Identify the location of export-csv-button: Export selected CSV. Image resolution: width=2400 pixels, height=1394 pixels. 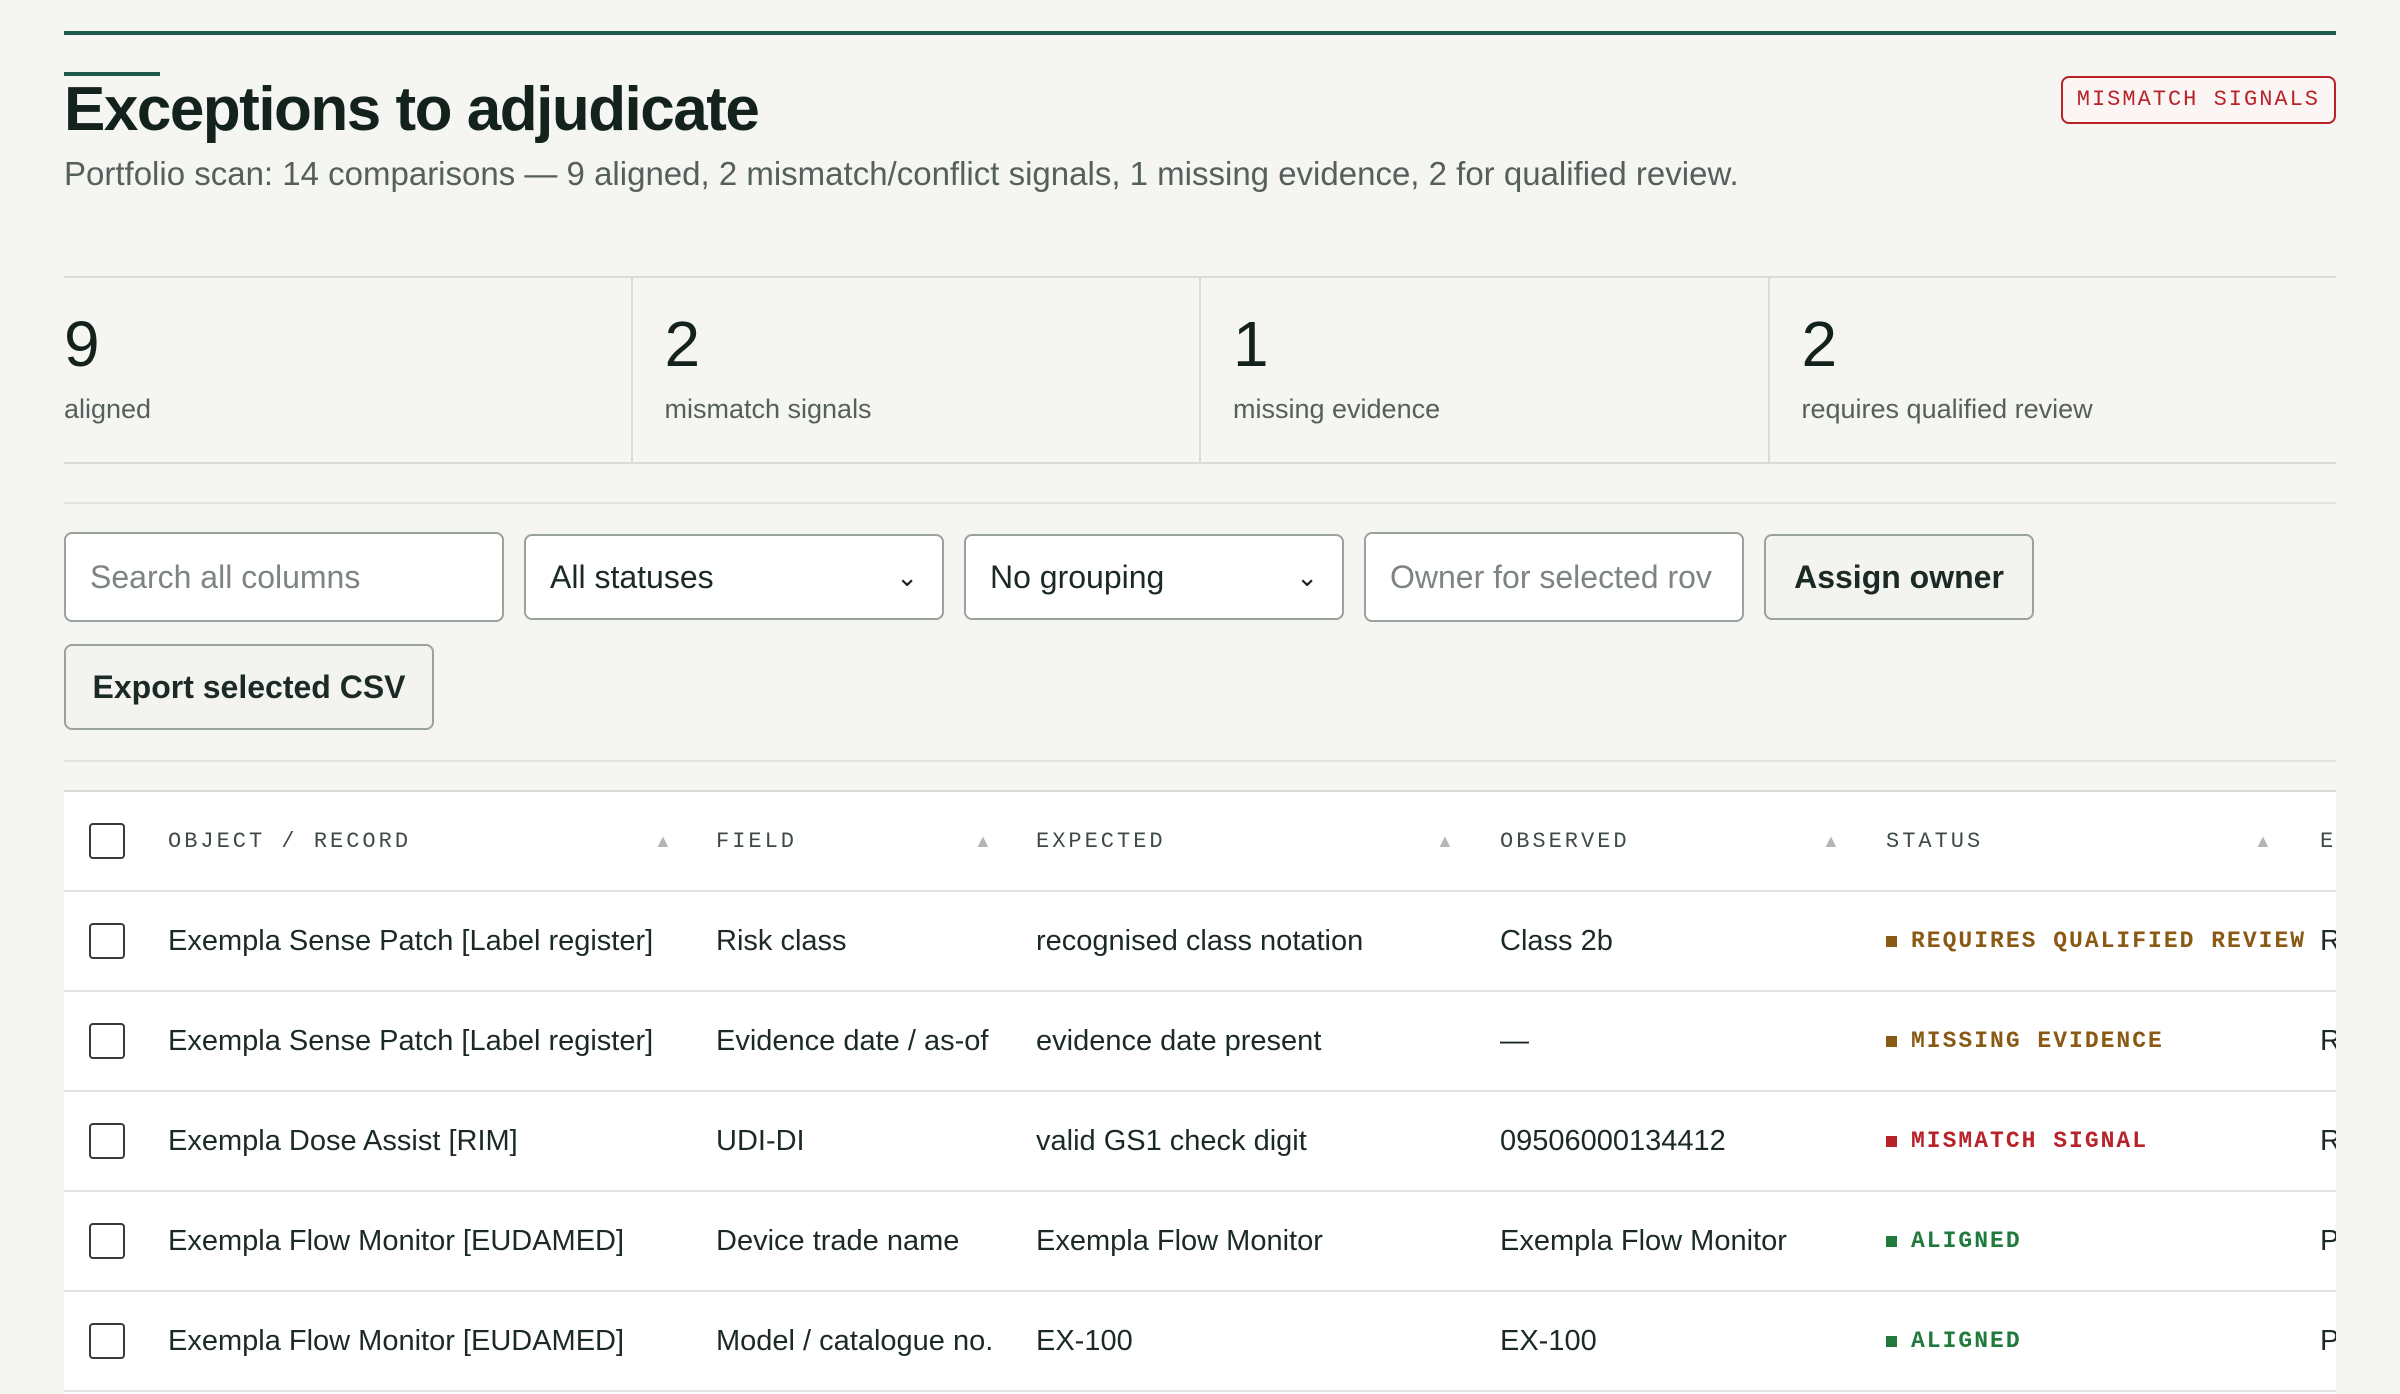
(249, 687).